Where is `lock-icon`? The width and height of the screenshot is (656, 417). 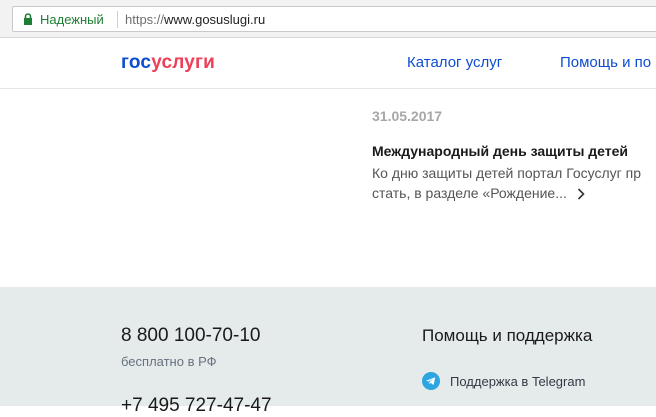
lock-icon is located at coordinates (28, 19).